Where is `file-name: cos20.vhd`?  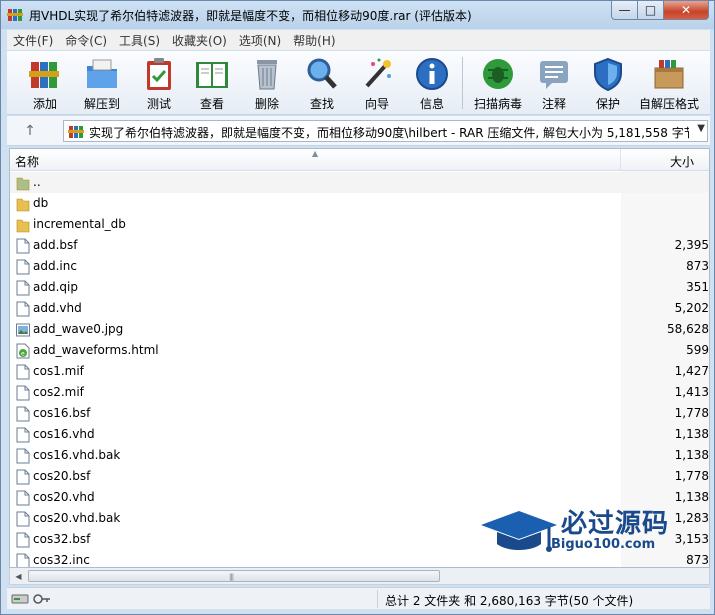 file-name: cos20.vhd is located at coordinates (64, 497).